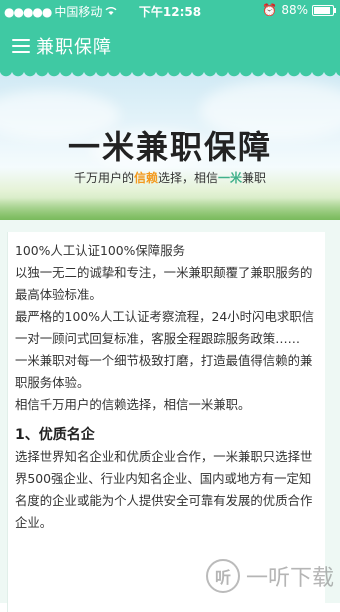 Image resolution: width=340 pixels, height=612 pixels. What do you see at coordinates (254, 178) in the screenshot?
I see `banner-sub-part5: 兼职` at bounding box center [254, 178].